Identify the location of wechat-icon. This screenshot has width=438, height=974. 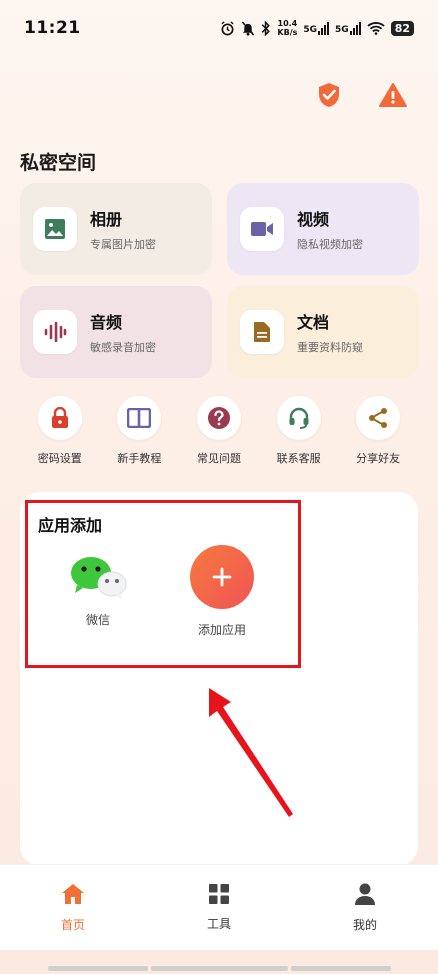
(99, 578).